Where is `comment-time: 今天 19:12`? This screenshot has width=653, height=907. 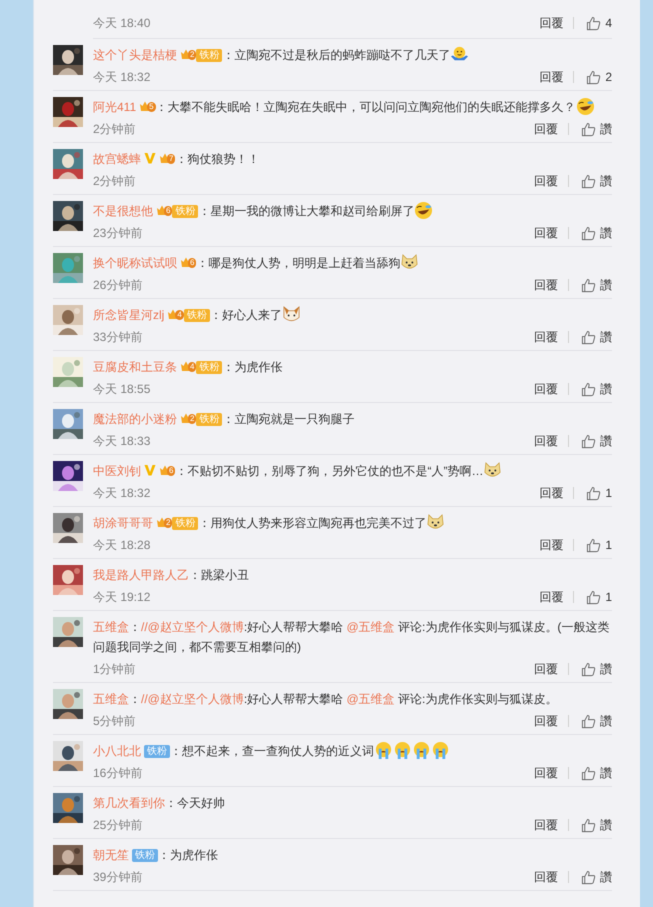 comment-time: 今天 19:12 is located at coordinates (122, 597).